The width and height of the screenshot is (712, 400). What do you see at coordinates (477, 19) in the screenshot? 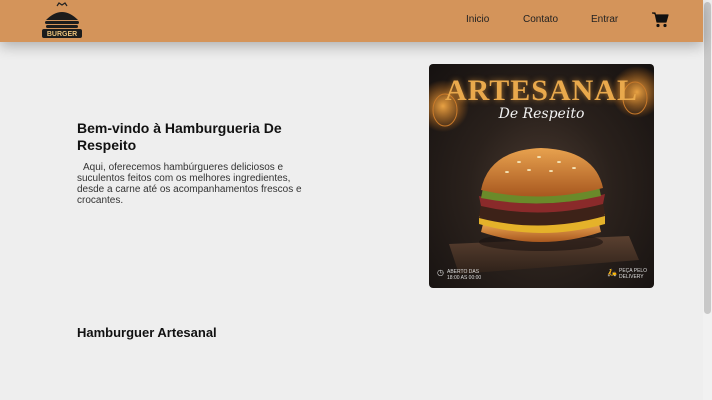
I see `nav-link-inicio: Inicio` at bounding box center [477, 19].